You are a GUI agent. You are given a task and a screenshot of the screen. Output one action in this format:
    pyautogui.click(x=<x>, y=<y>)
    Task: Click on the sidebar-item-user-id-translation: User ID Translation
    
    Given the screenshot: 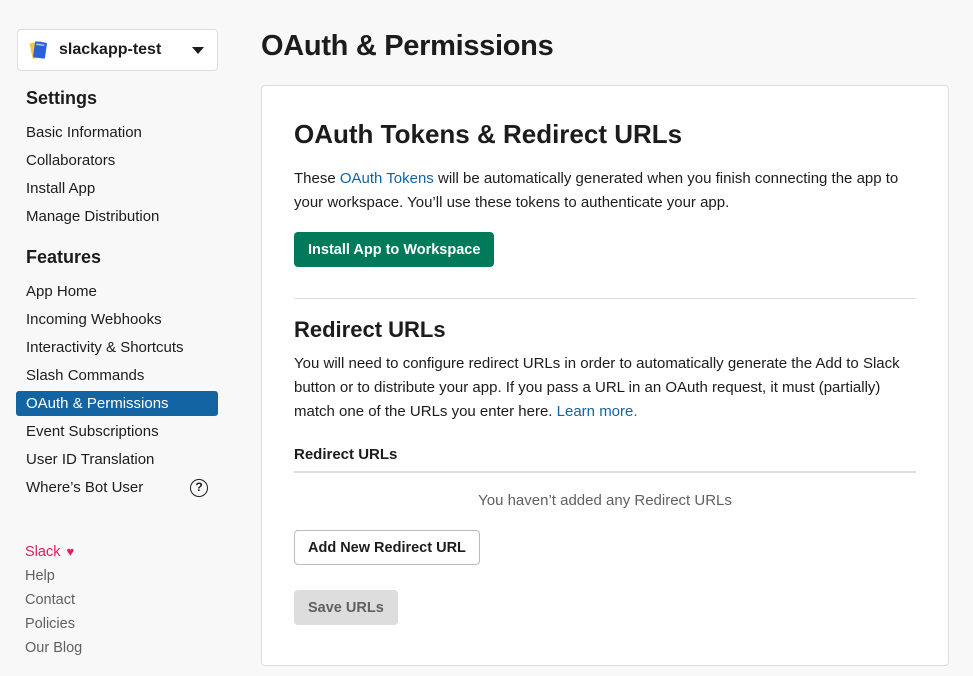 What is the action you would take?
    pyautogui.click(x=117, y=460)
    